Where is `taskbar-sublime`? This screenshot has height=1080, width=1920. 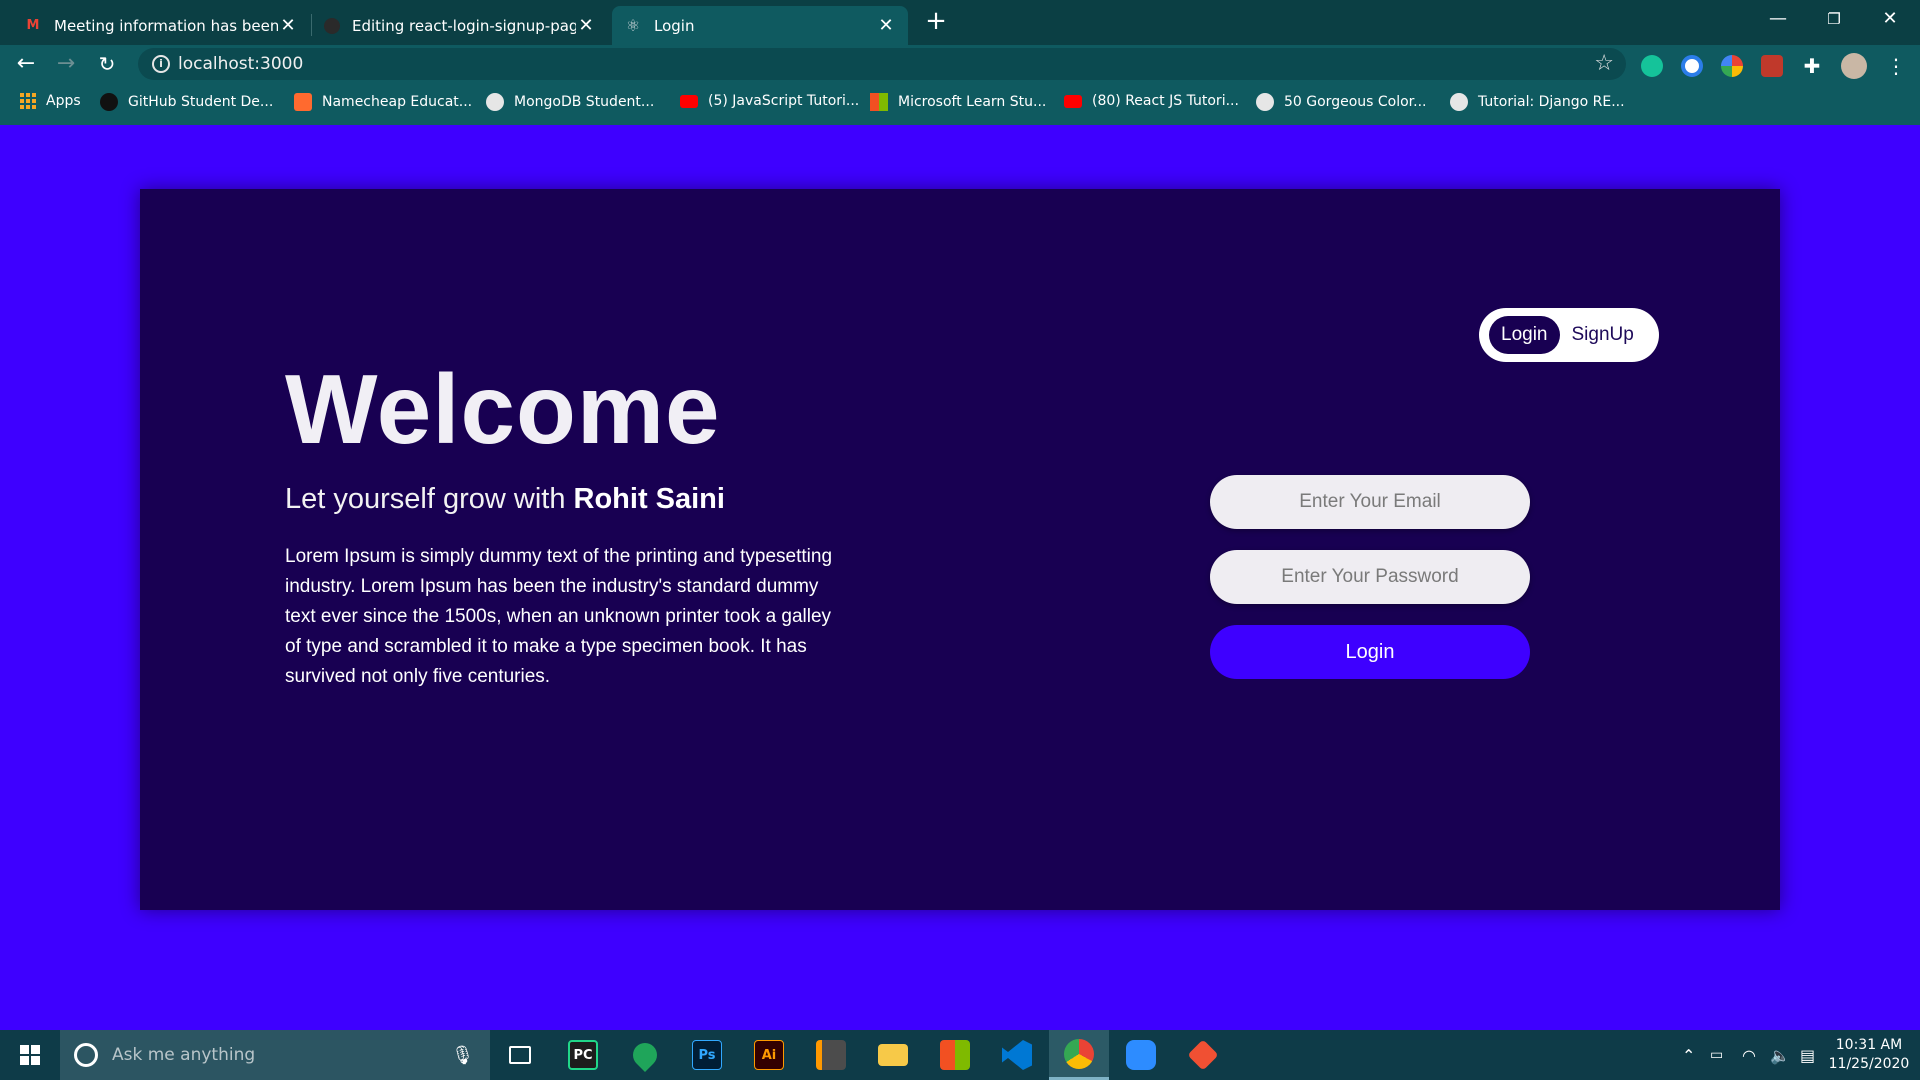
taskbar-sublime is located at coordinates (831, 1055).